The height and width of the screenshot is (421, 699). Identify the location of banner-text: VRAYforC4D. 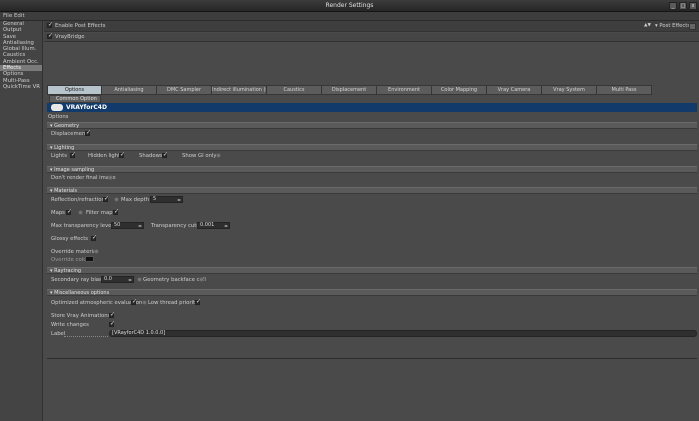
(86, 107).